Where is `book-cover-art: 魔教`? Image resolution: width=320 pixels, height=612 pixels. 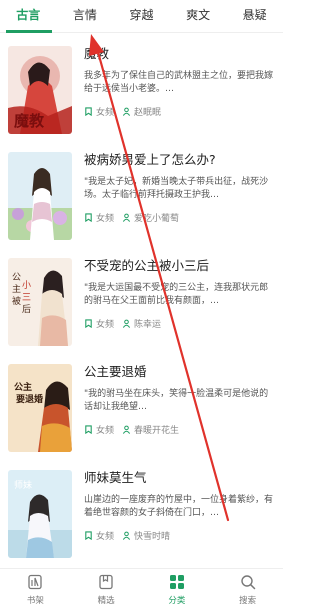 book-cover-art: 魔教 is located at coordinates (40, 90).